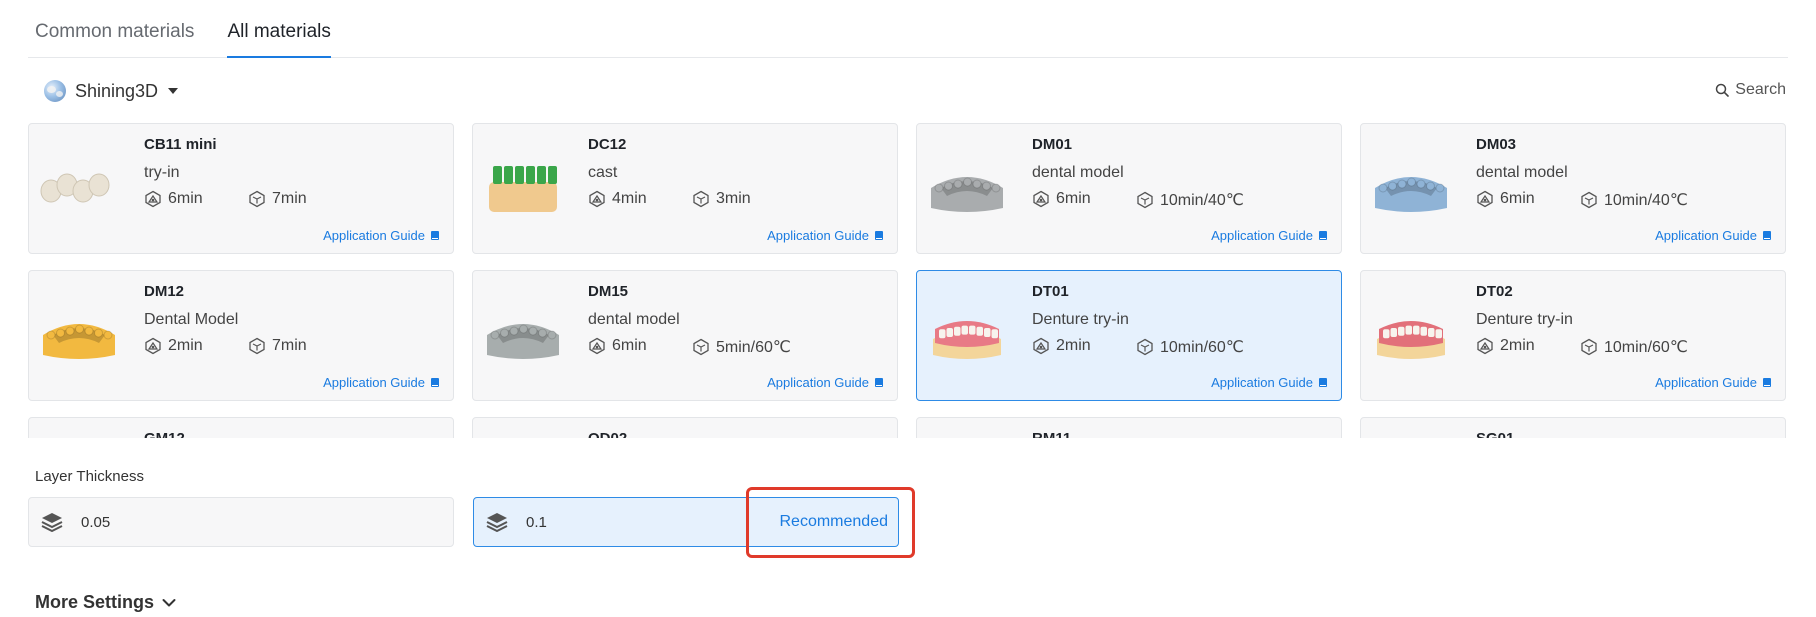  Describe the element at coordinates (114, 39) in the screenshot. I see `tab-common-materials: Common materials` at that location.